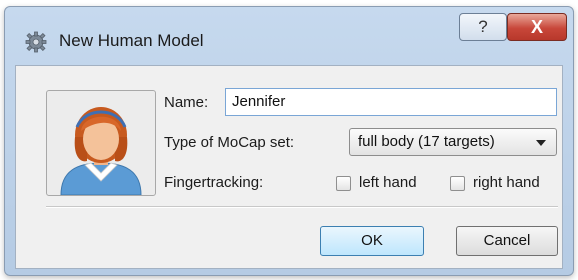  What do you see at coordinates (483, 27) in the screenshot?
I see `help-button: ?` at bounding box center [483, 27].